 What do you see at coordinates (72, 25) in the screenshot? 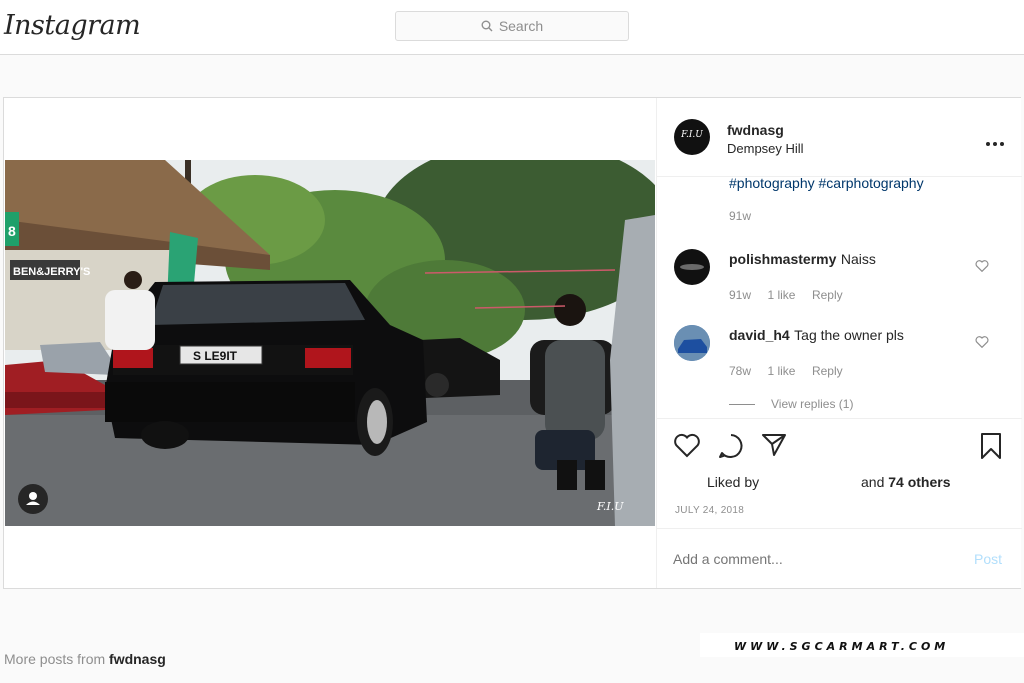
I see `instagram-logo: Instagram` at bounding box center [72, 25].